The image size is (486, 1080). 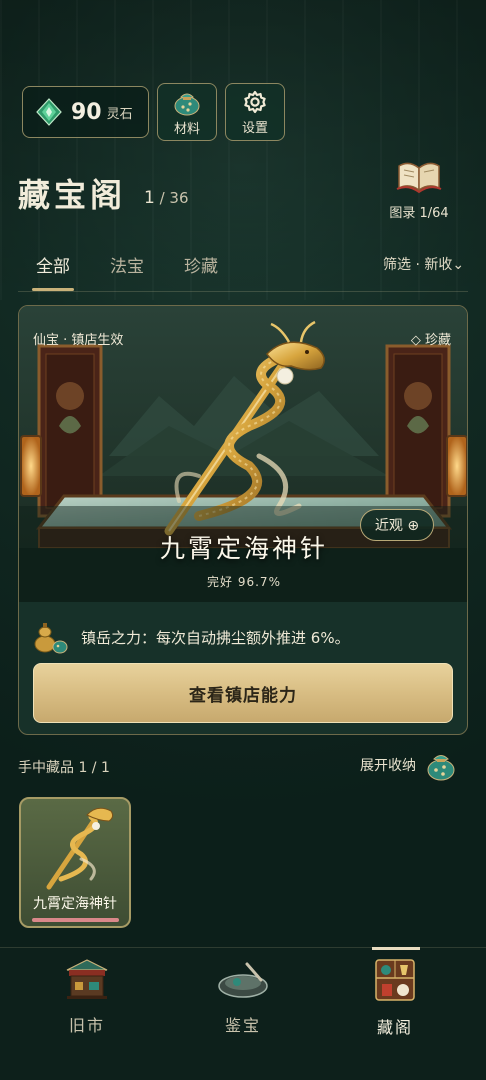 I want to click on materials-button: 材料, so click(x=187, y=112).